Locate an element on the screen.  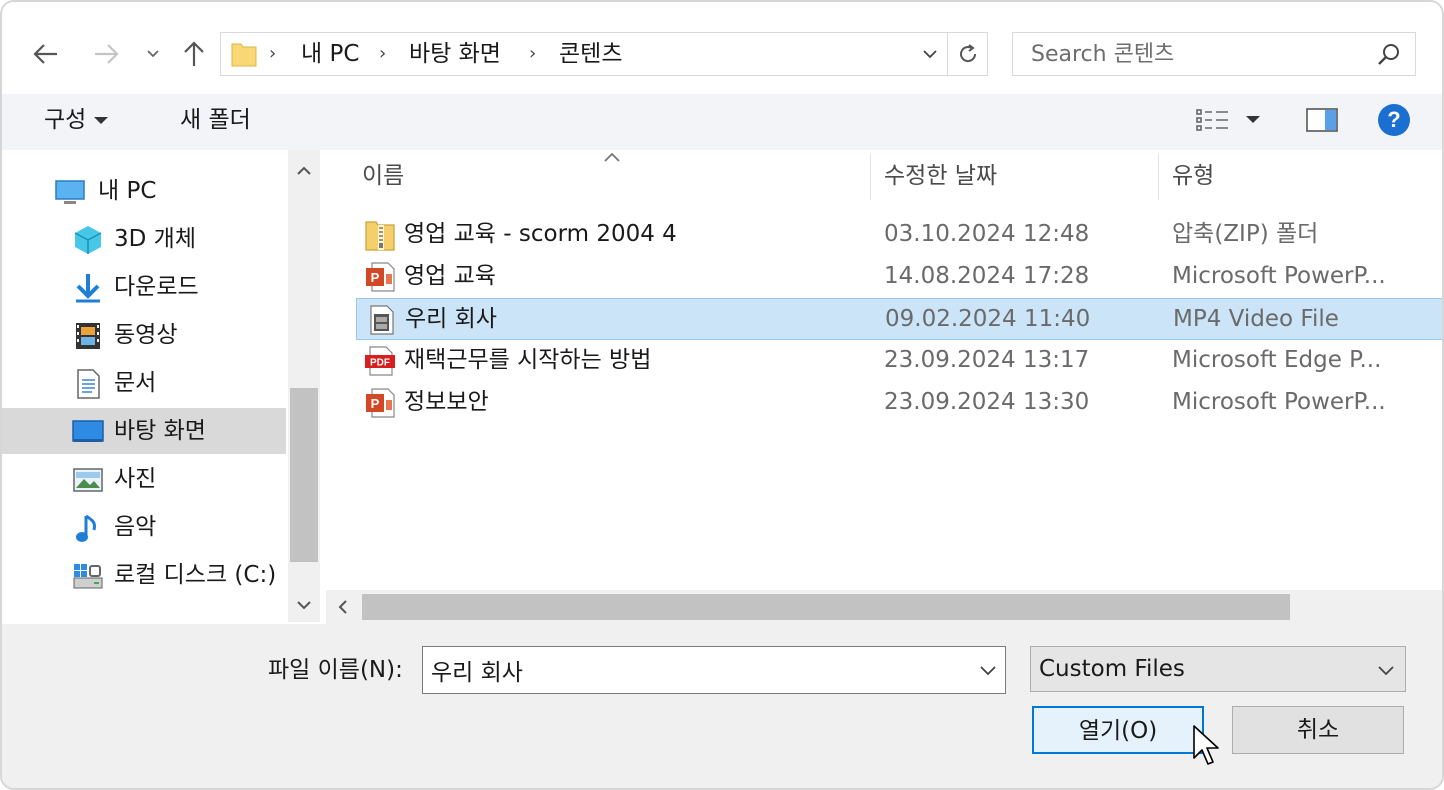
desktop-icon is located at coordinates (88, 431).